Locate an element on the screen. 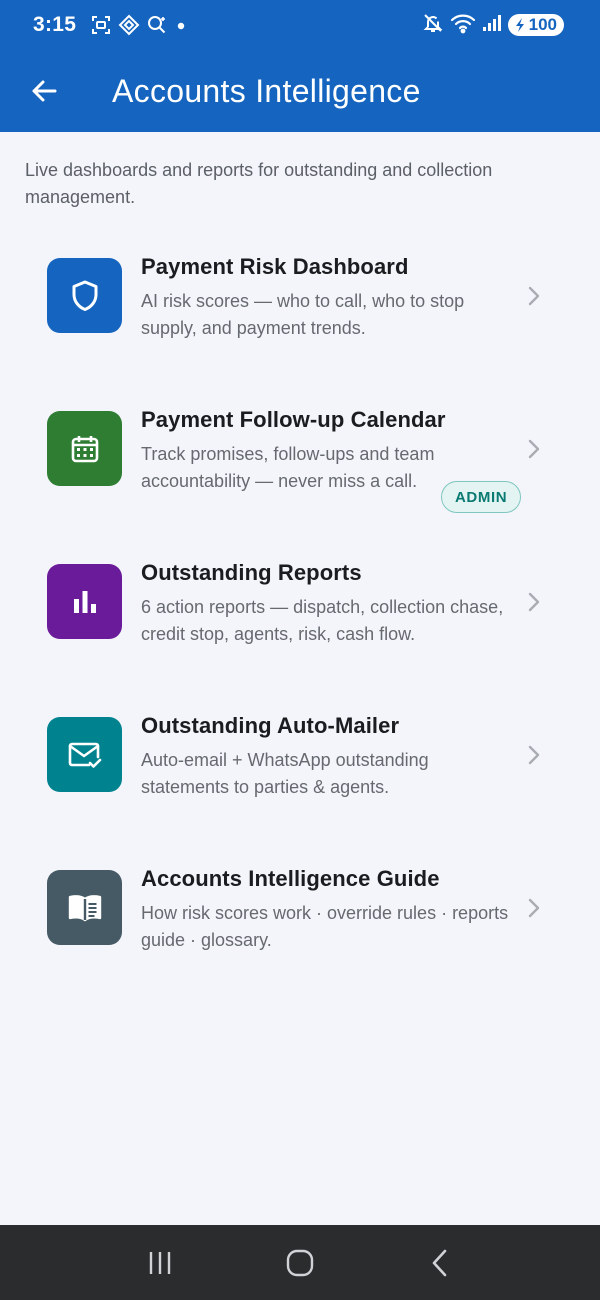 The image size is (600, 1300). system-nav-bar is located at coordinates (300, 1262).